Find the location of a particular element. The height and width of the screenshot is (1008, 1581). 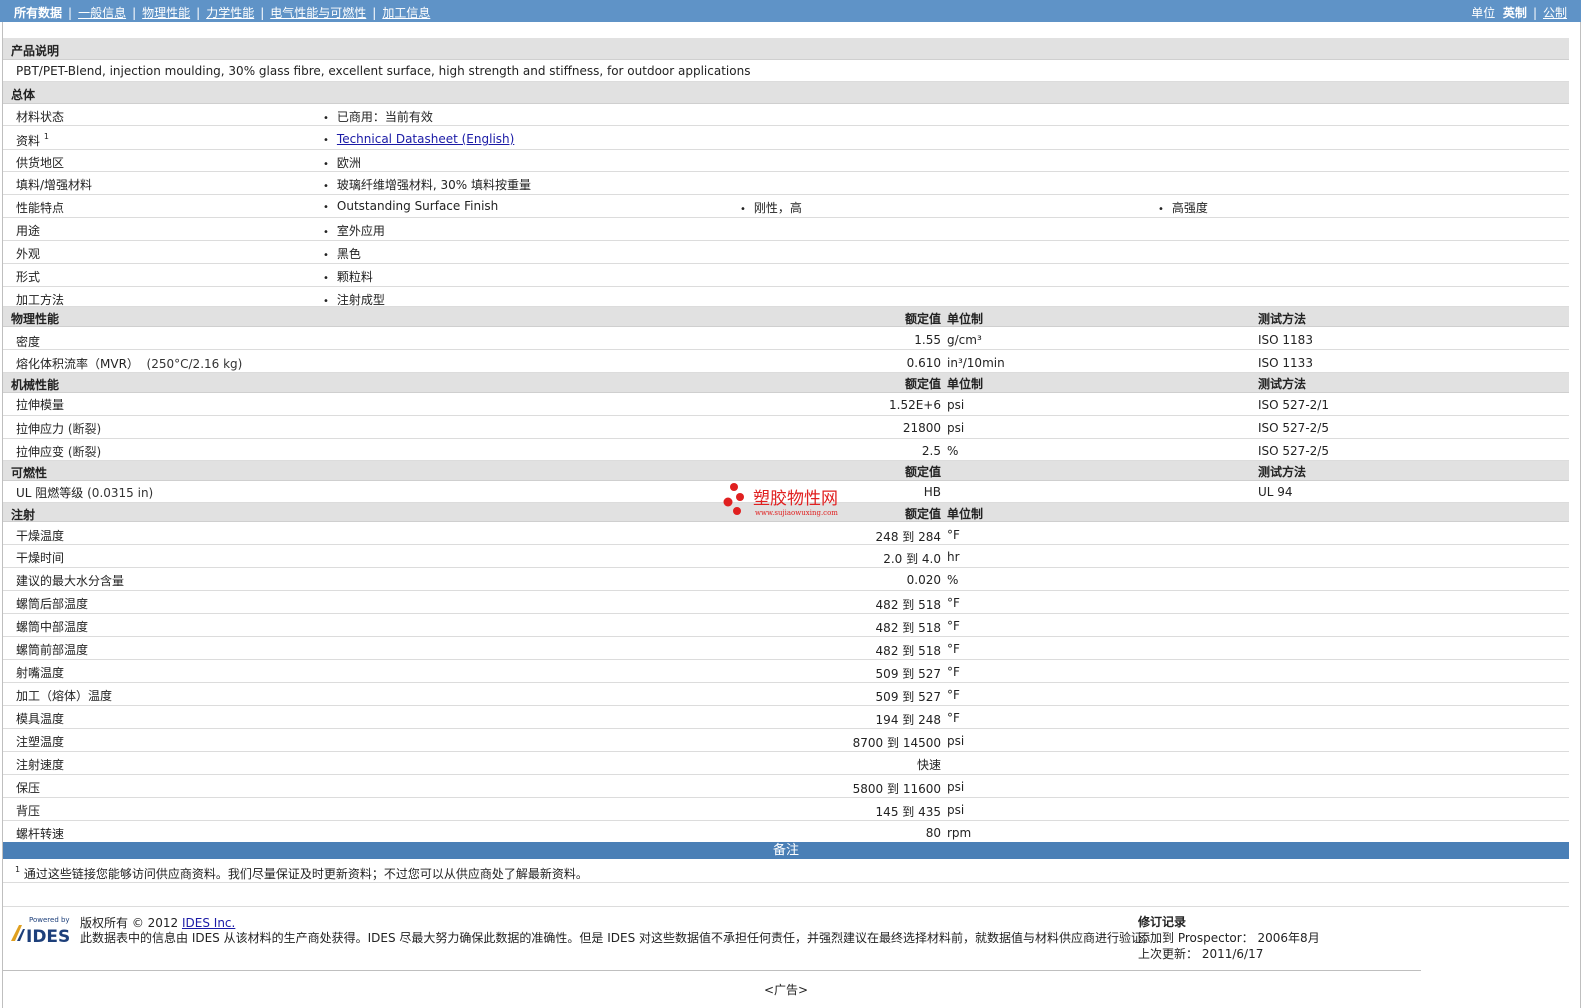

injection-row: 螺筒后部温度 482 到 518 °F is located at coordinates (786, 602).